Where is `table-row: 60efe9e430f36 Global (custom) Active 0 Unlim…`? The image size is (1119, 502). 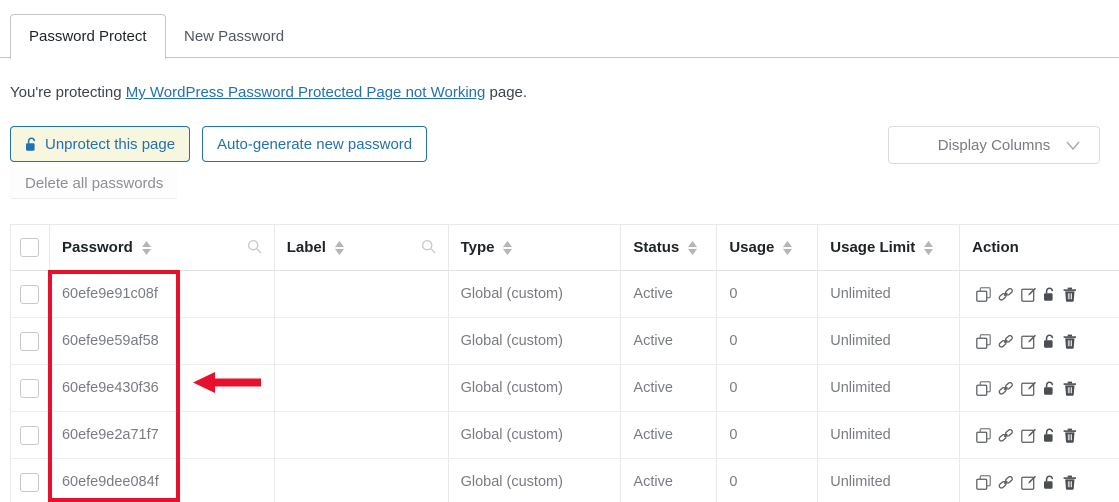
table-row: 60efe9e430f36 Global (custom) Active 0 Unlim… is located at coordinates (565, 388).